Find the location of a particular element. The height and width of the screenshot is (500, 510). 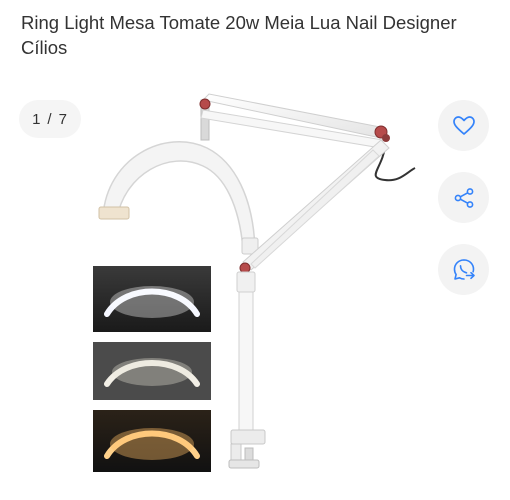

share-icon is located at coordinates (463, 197).